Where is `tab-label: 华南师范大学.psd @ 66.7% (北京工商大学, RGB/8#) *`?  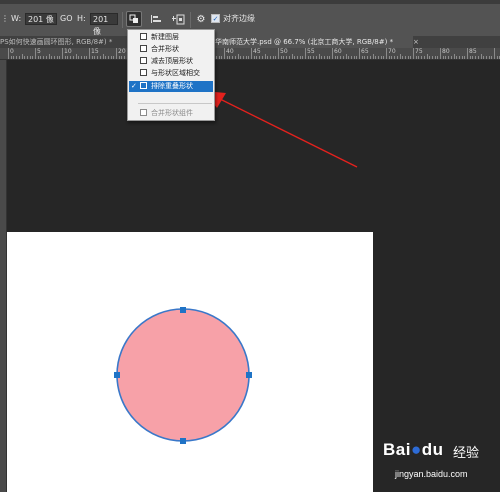 tab-label: 华南师范大学.psd @ 66.7% (北京工商大学, RGB/8#) * is located at coordinates (304, 42).